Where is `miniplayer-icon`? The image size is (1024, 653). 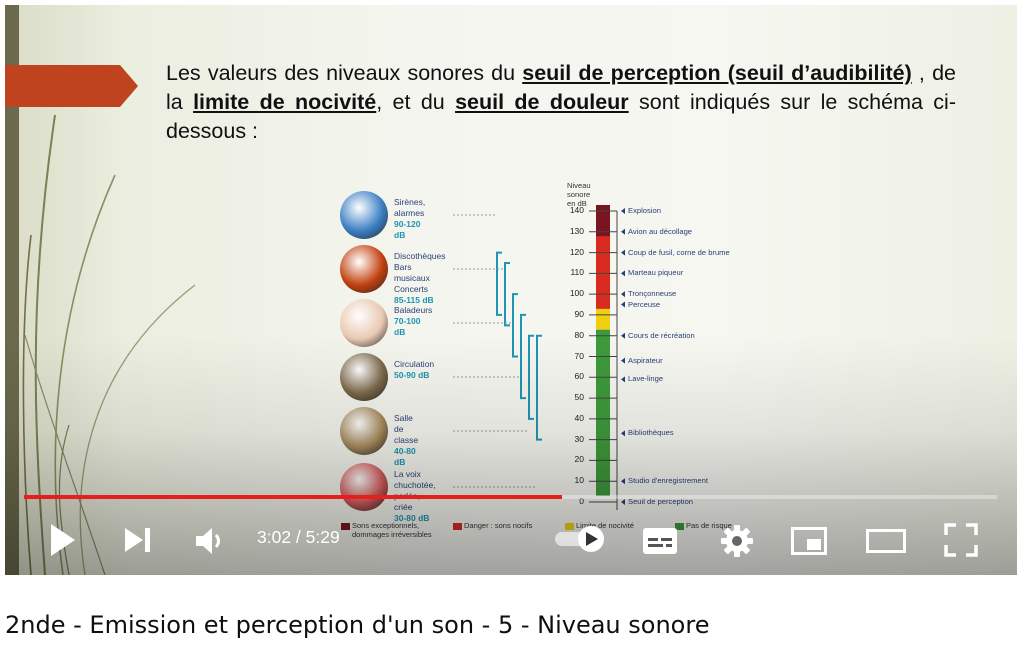 miniplayer-icon is located at coordinates (809, 541).